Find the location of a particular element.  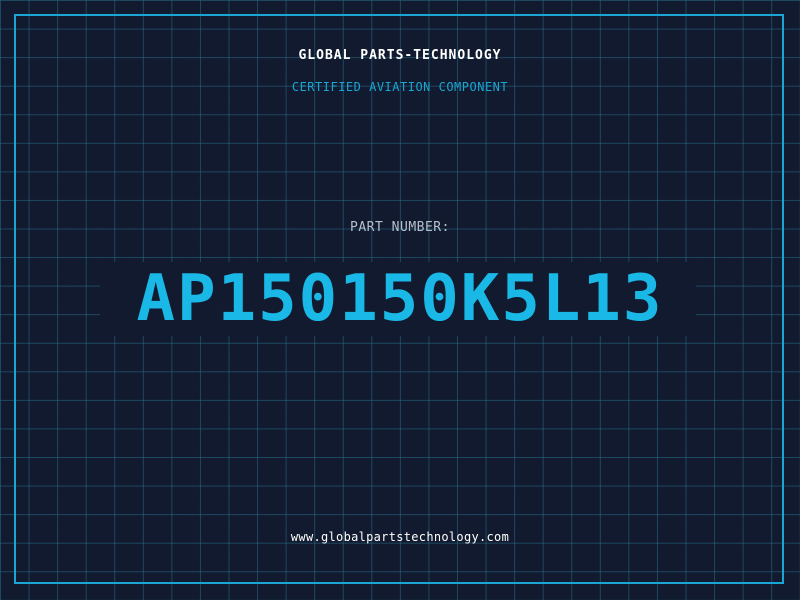

part-number-value: AP150150K5L13 is located at coordinates (400, 299).